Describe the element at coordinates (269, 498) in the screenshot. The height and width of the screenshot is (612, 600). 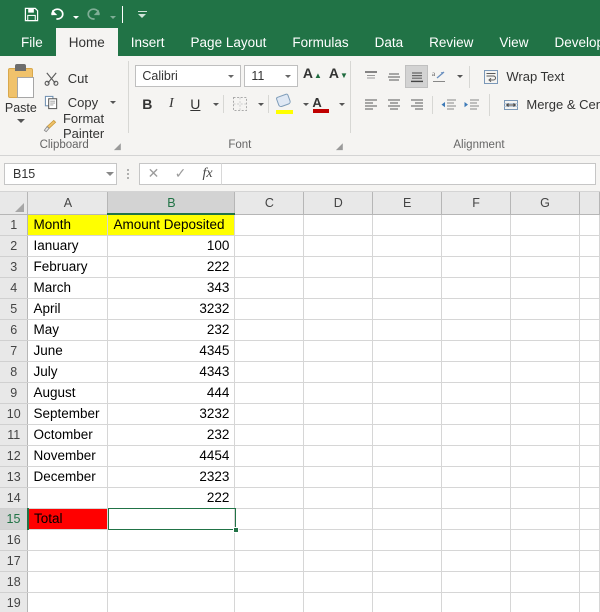
I see `cell-C14` at that location.